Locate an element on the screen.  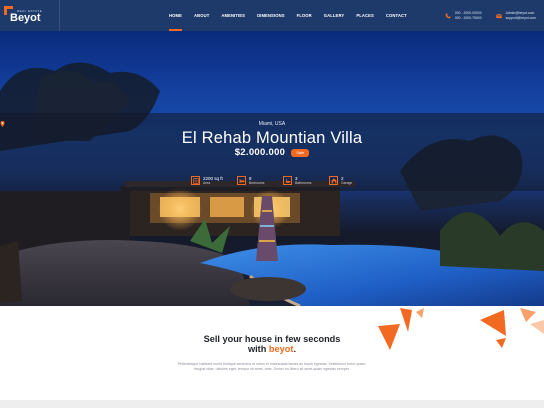
price-row: $2.000.000 Sale is located at coordinates (272, 152).